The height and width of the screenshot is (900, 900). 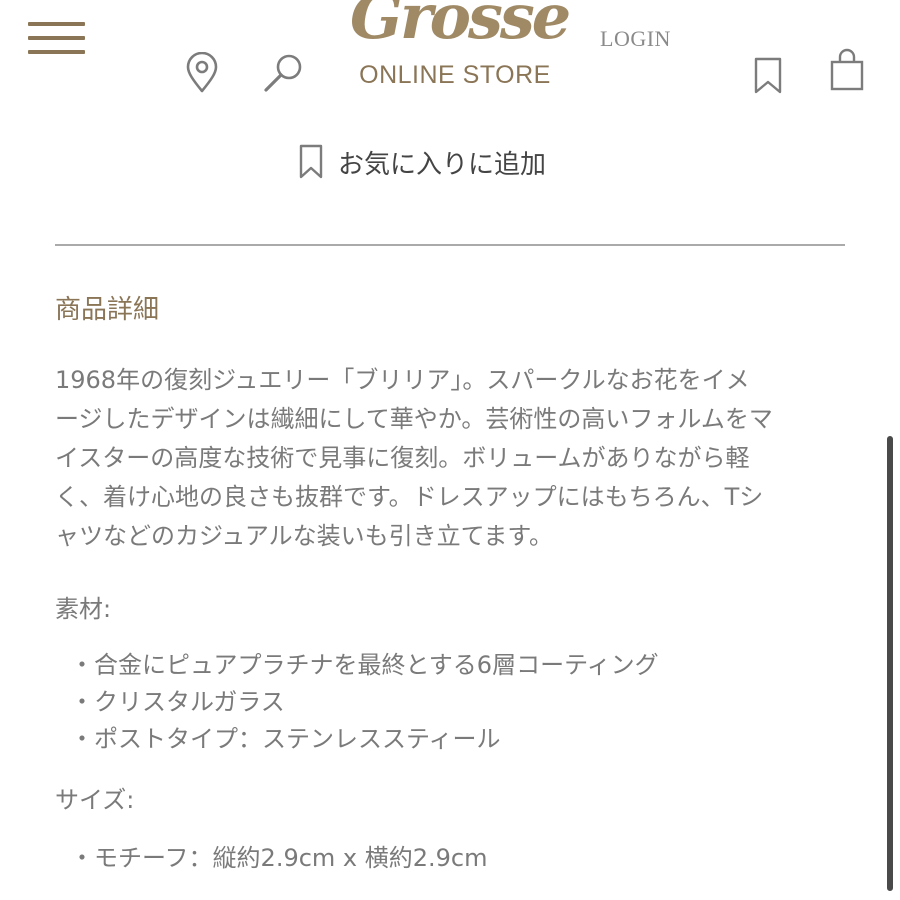 I want to click on list-item: モチーフ：縦約2.9cm x 横約2.9cm, so click(x=279, y=858).